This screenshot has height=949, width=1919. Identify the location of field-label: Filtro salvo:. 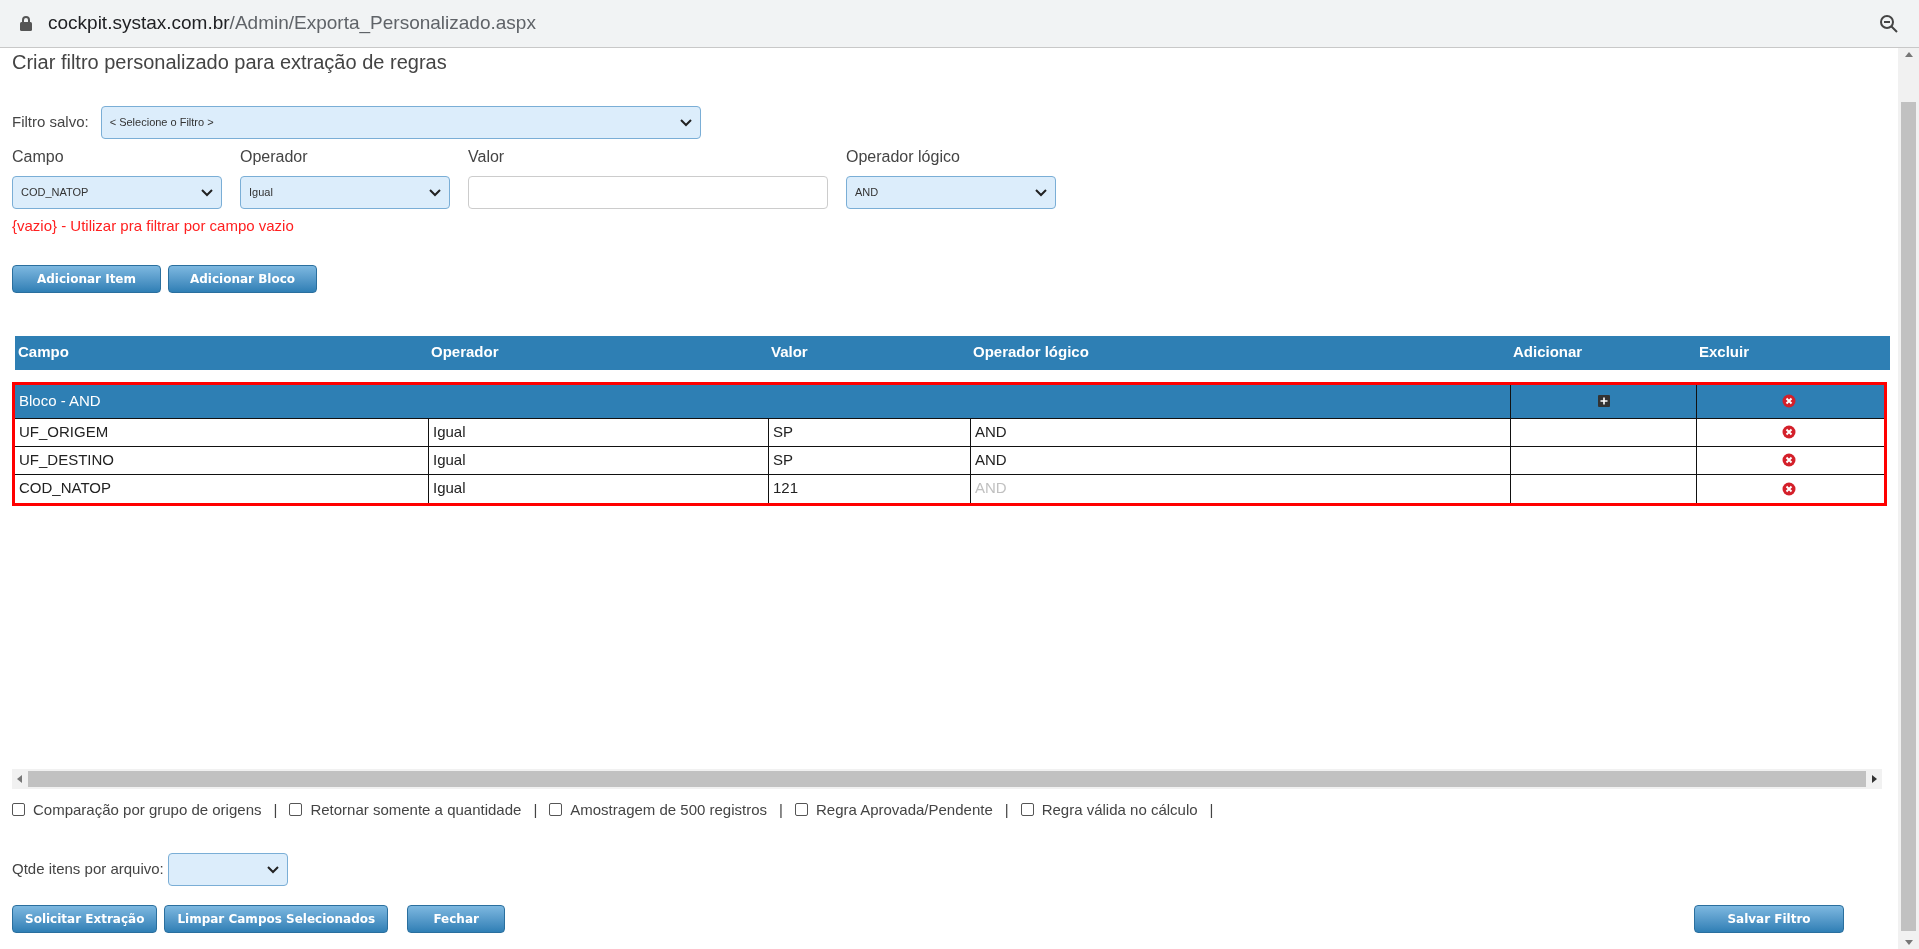
(50, 122).